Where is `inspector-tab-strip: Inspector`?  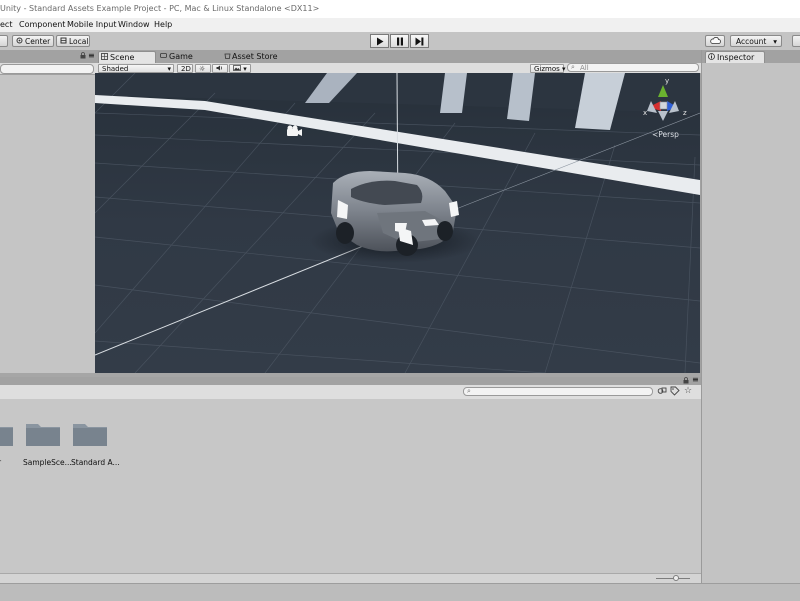 inspector-tab-strip: Inspector is located at coordinates (751, 56).